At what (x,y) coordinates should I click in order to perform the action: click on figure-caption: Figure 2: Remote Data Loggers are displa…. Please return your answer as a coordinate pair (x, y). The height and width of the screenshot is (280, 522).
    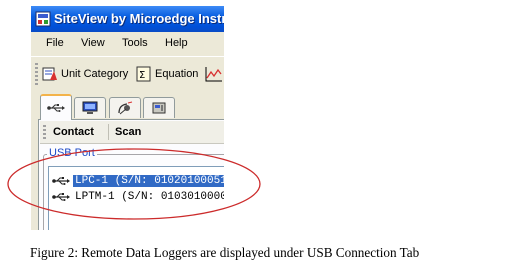
    Looking at the image, I should click on (225, 252).